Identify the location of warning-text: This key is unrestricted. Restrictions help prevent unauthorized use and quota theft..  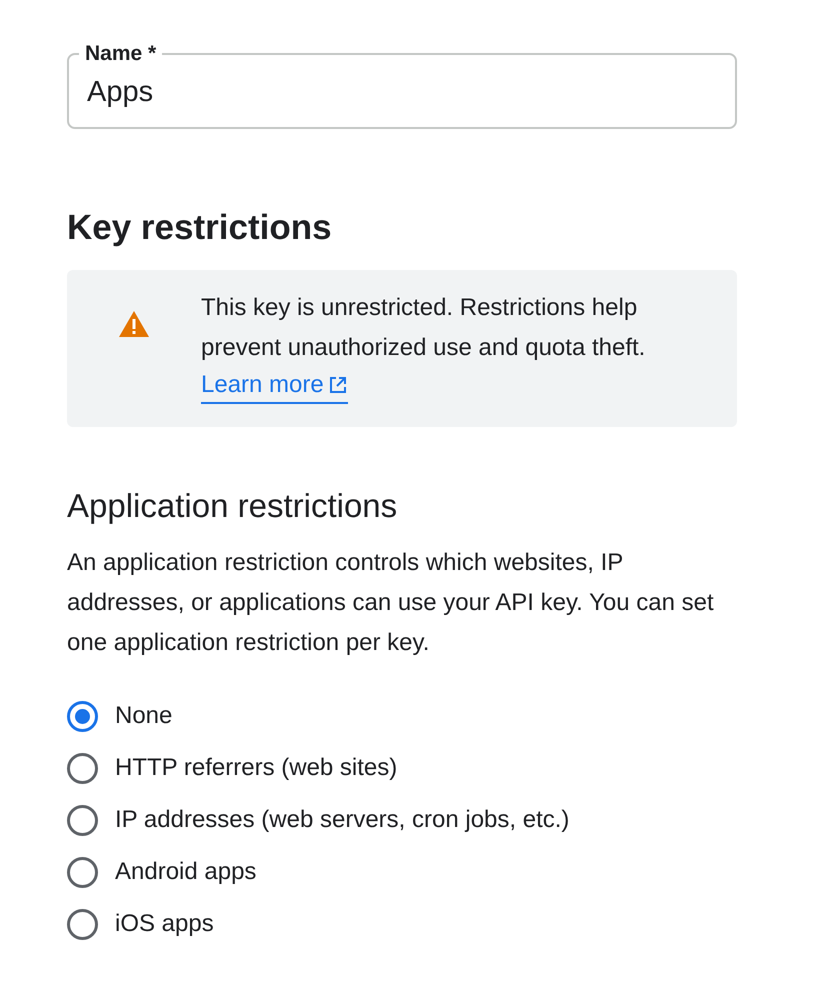
(423, 328).